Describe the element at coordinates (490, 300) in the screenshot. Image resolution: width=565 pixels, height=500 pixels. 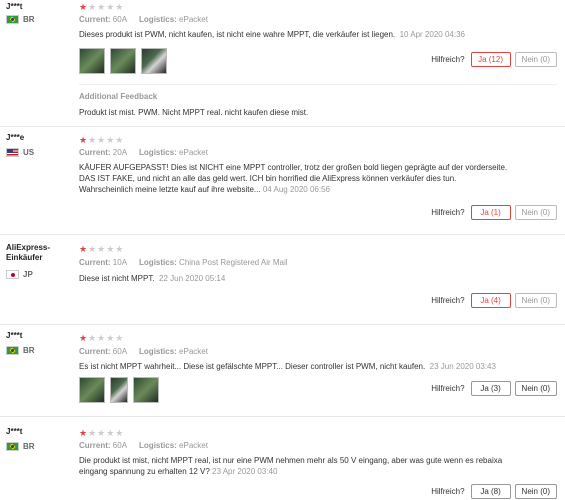
I see `helpful-yes-button: Ja (4)` at that location.